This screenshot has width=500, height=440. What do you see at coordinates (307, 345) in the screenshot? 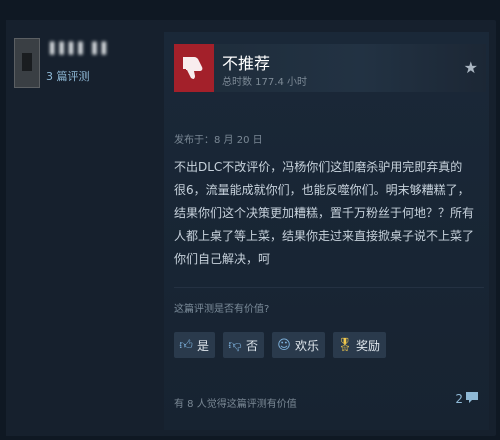
I see `vote-funny-label: 欢乐` at bounding box center [307, 345].